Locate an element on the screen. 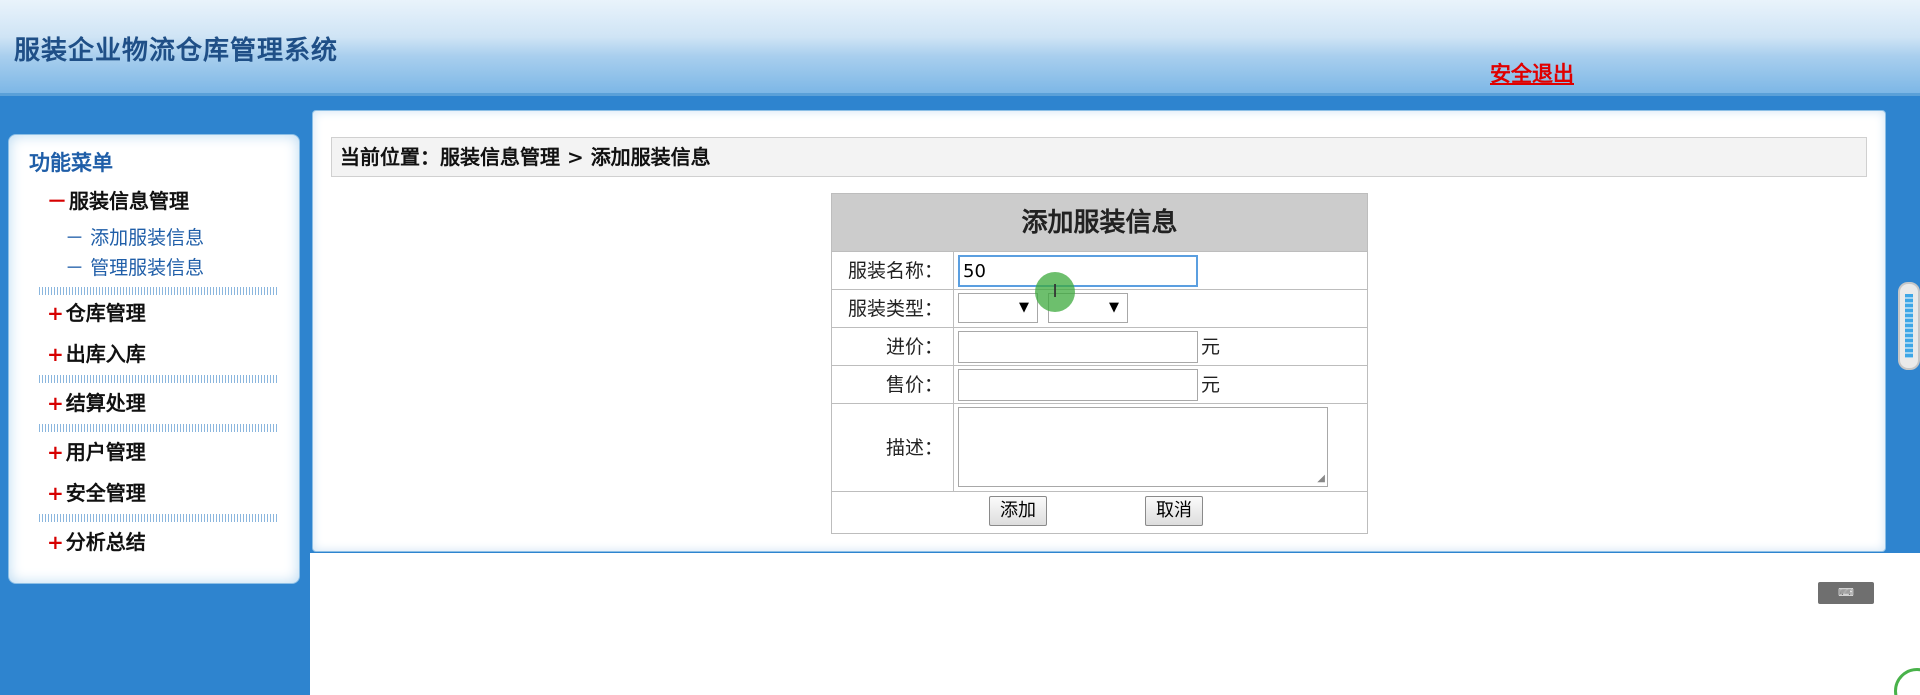  menu-group-settlement: + 结算处理 is located at coordinates (96, 401).